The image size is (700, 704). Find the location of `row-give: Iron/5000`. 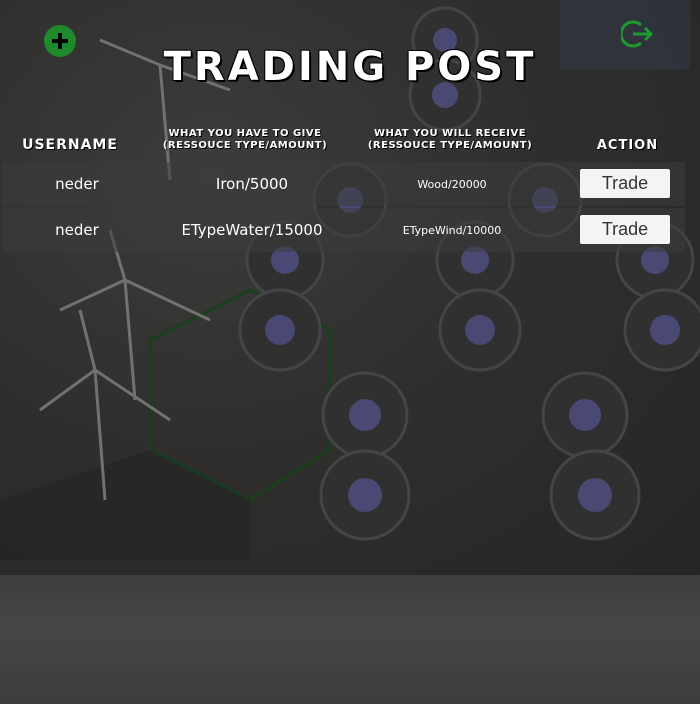

row-give: Iron/5000 is located at coordinates (252, 184).